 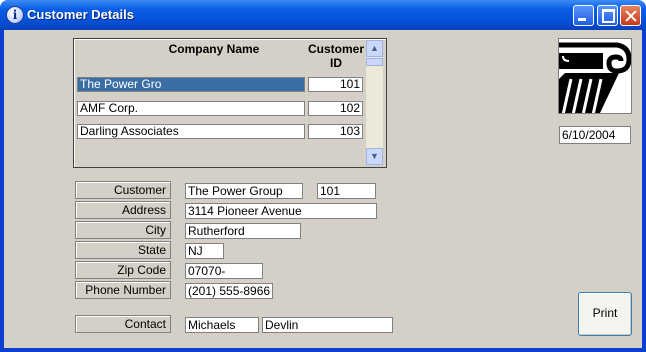 I want to click on date-field: 6/10/2004, so click(x=595, y=135).